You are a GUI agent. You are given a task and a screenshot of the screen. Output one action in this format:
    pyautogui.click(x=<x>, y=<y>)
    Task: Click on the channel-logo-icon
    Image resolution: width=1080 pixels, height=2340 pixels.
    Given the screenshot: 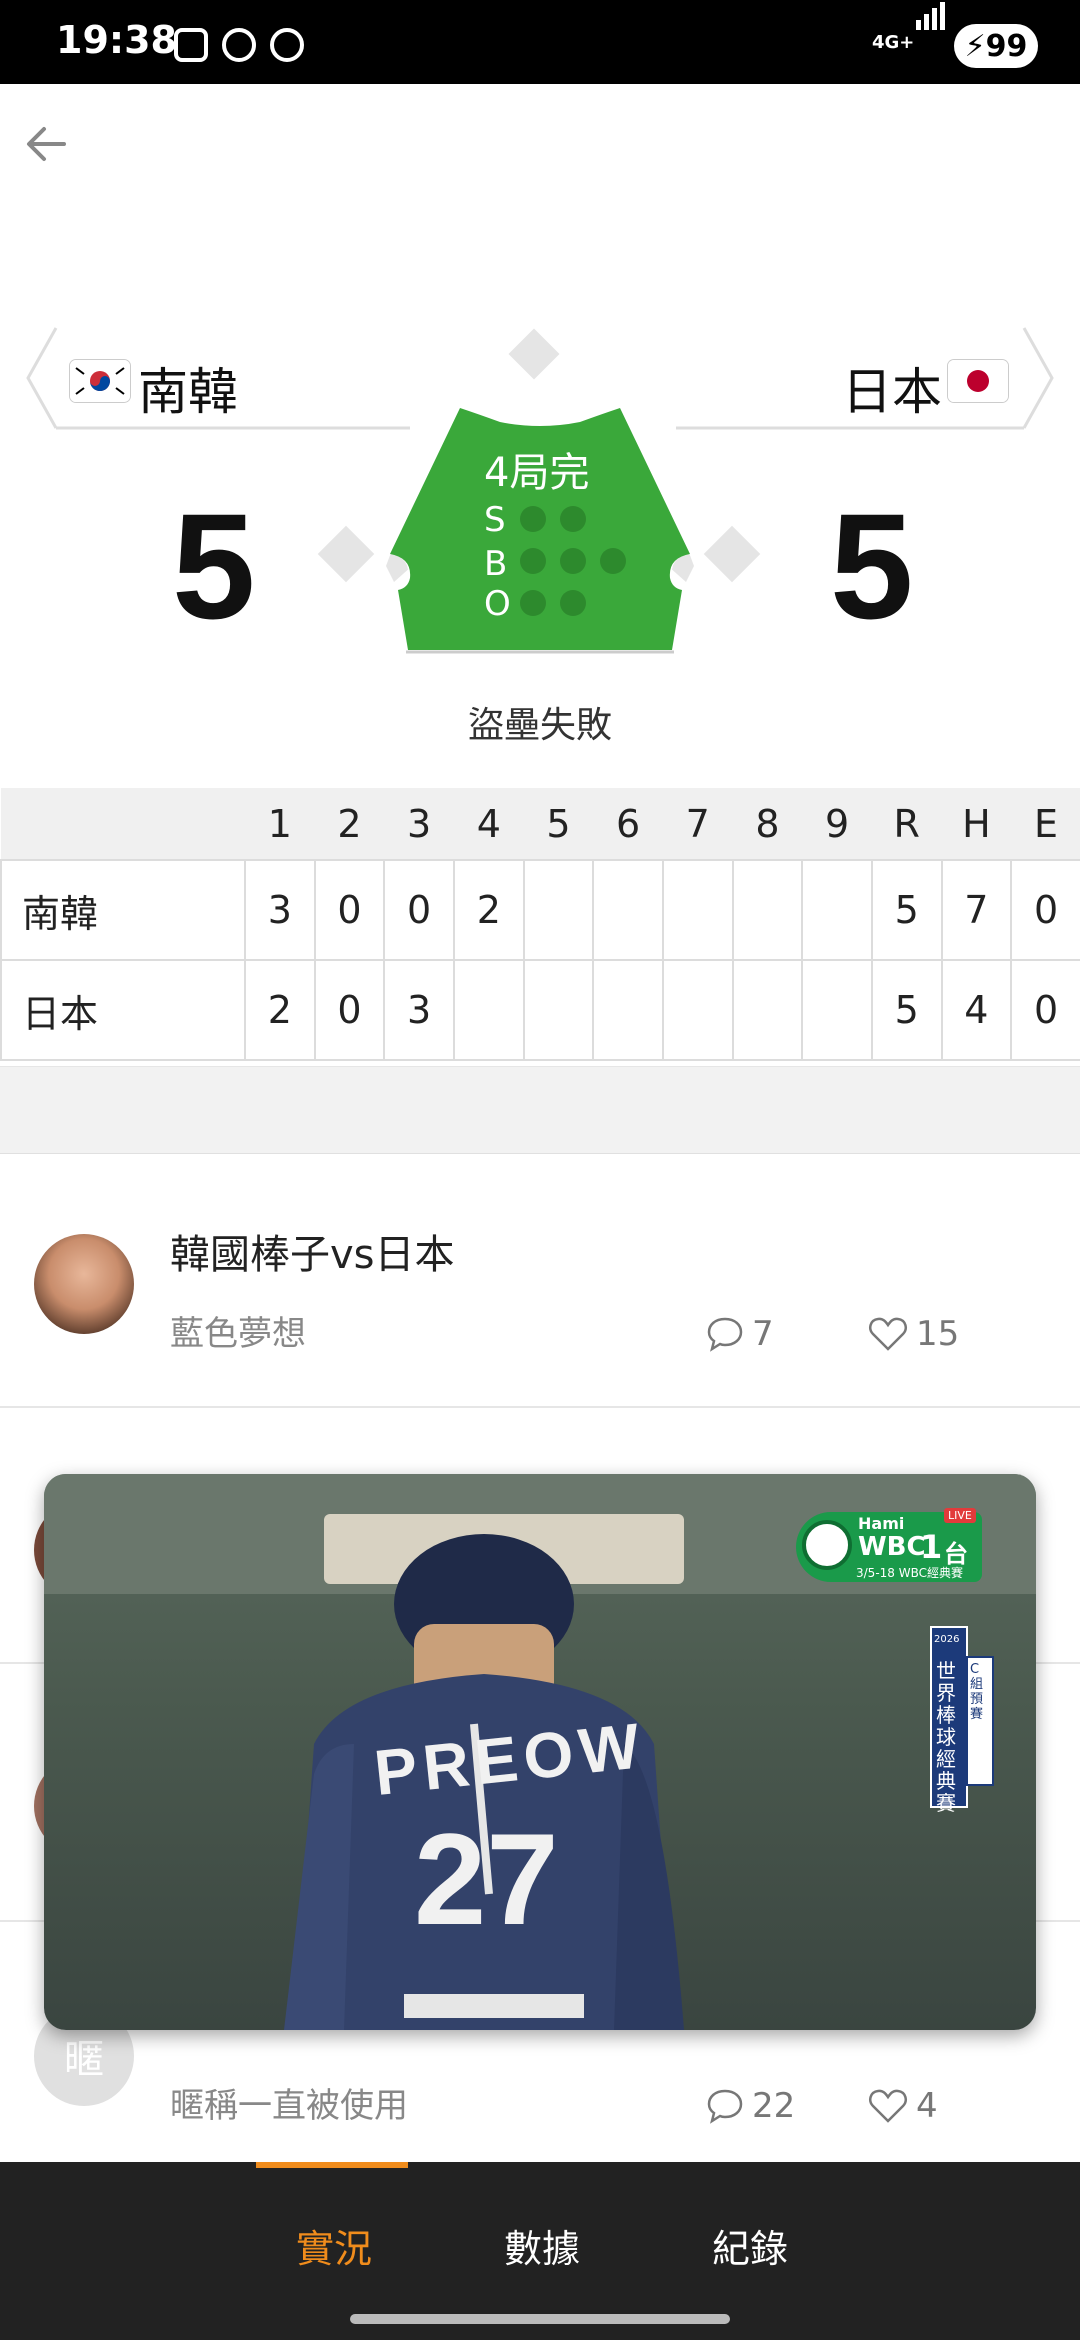 What is the action you would take?
    pyautogui.click(x=827, y=1545)
    